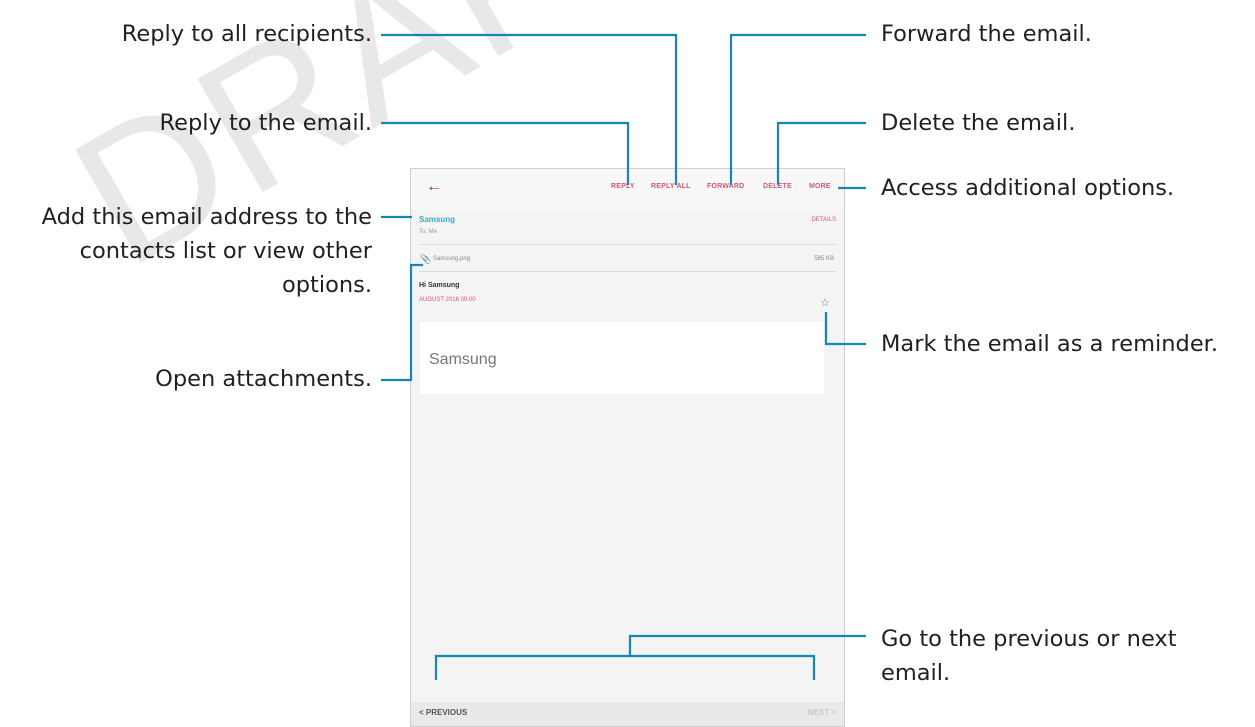 Image resolution: width=1255 pixels, height=727 pixels. Describe the element at coordinates (206, 217) in the screenshot. I see `callout-contact-line: Add this email address to the` at that location.